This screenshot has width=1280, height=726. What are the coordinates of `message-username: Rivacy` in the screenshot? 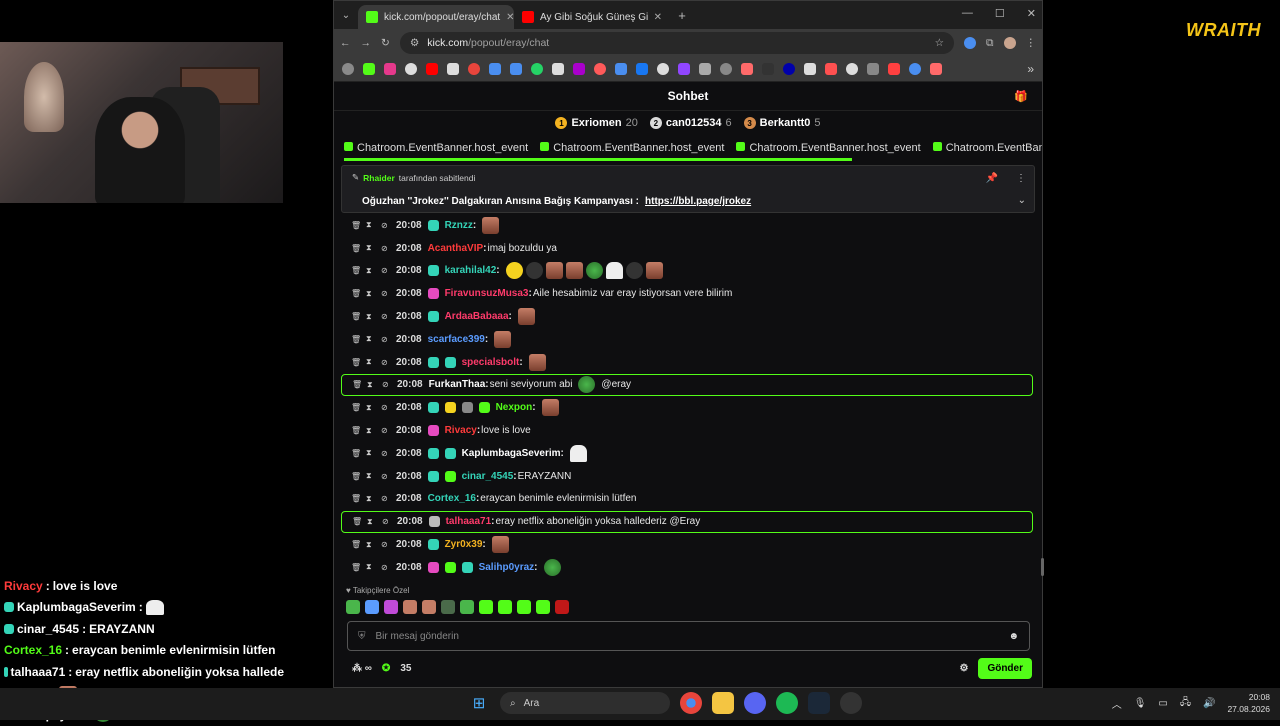 It's located at (461, 430).